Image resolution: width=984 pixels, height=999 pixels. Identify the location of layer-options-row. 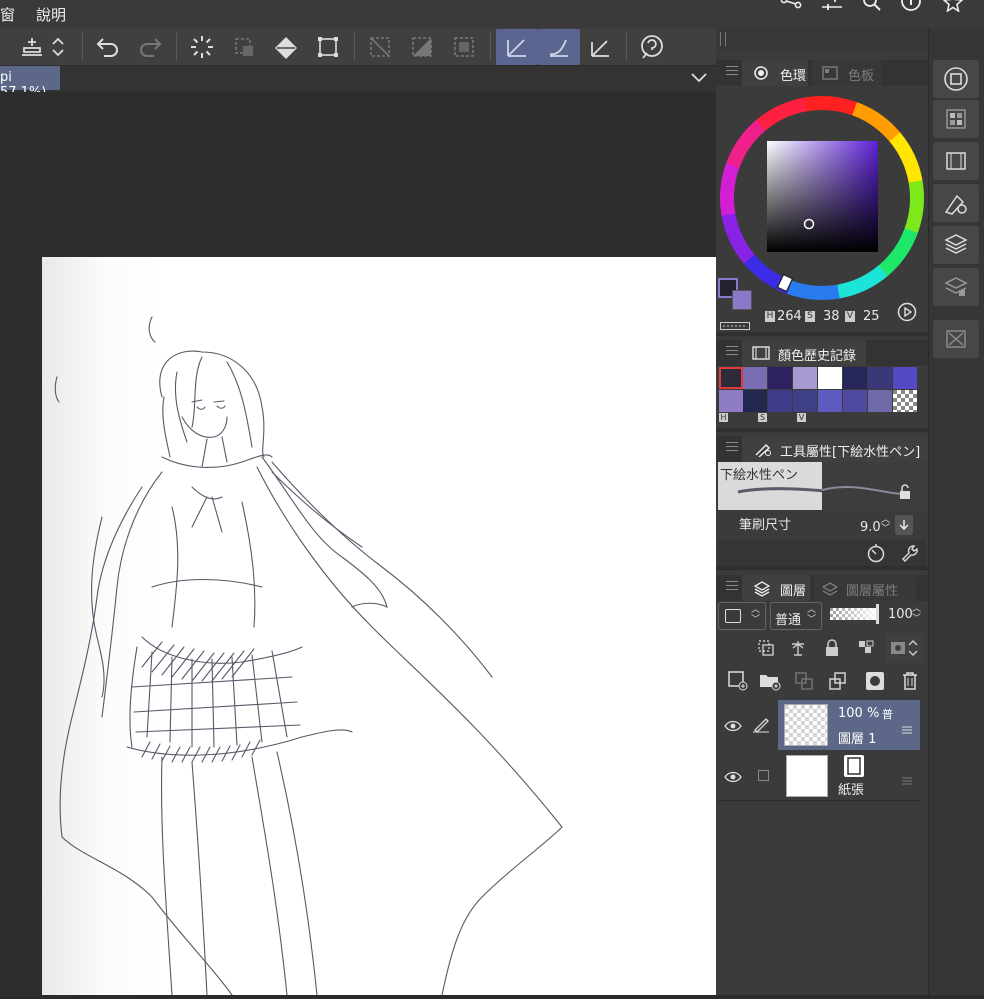
(822, 649).